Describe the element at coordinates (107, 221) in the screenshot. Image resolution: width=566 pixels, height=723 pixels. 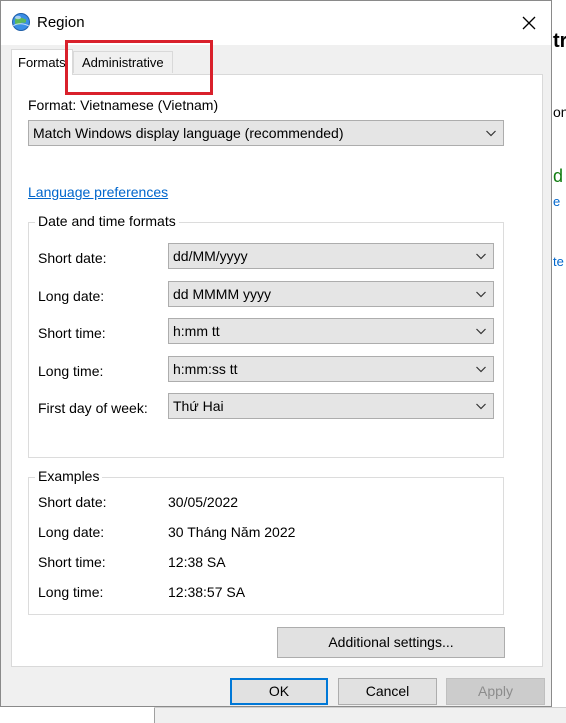
I see `date-time-formats-title: Date and time formats` at that location.